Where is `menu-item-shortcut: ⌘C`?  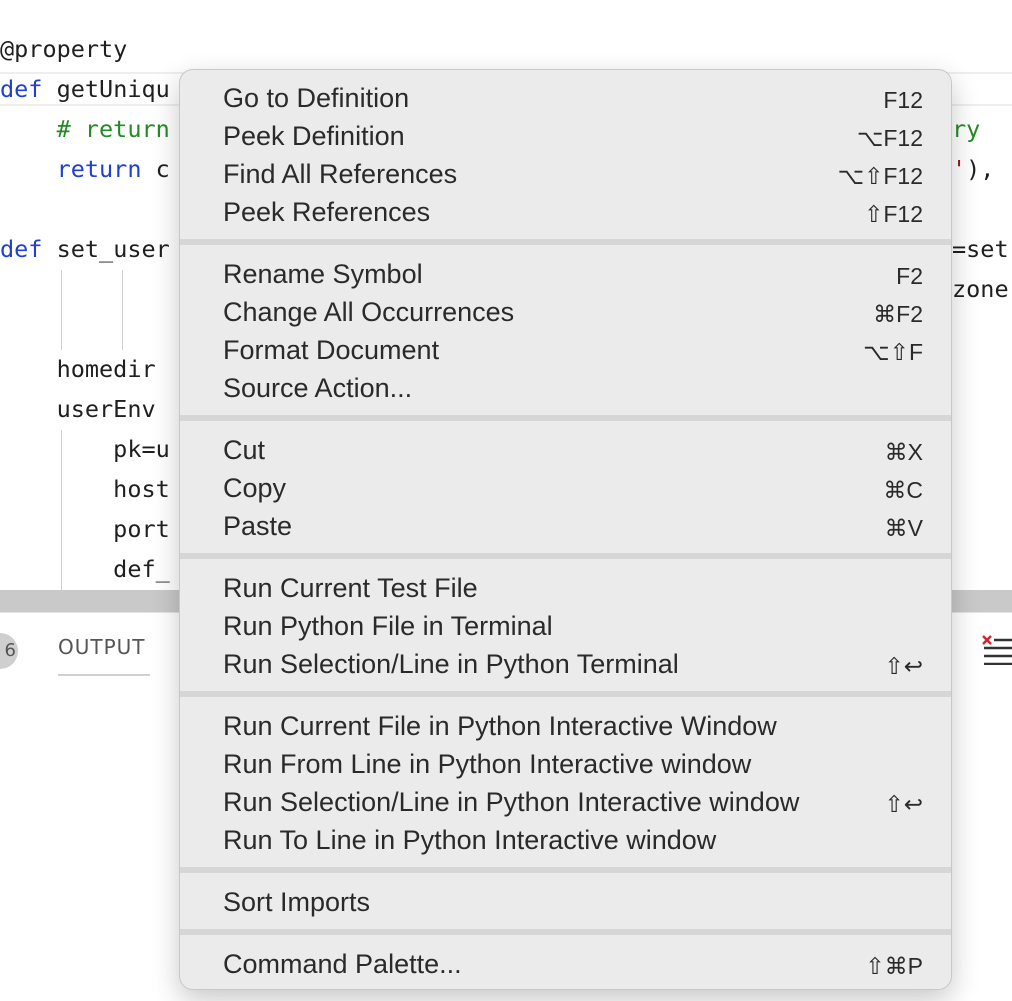 menu-item-shortcut: ⌘C is located at coordinates (903, 490).